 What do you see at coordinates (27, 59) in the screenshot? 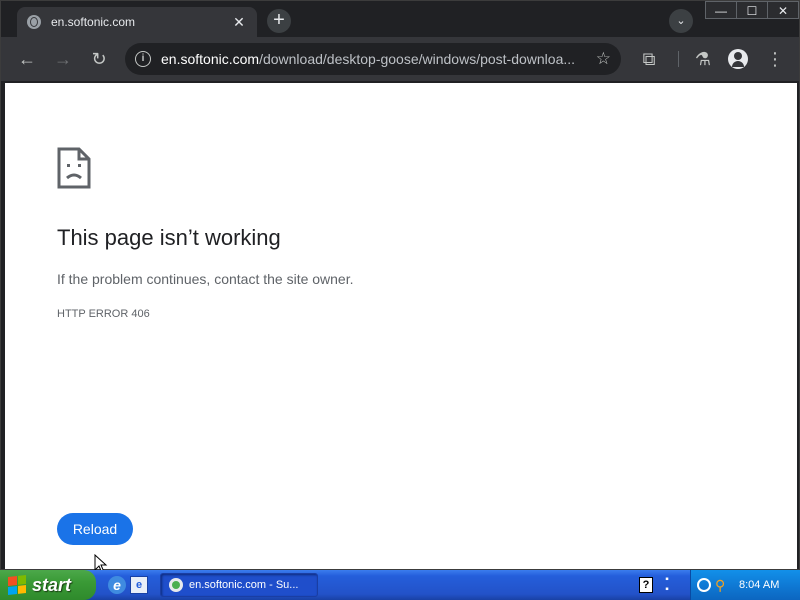
I see `back-button: ←` at bounding box center [27, 59].